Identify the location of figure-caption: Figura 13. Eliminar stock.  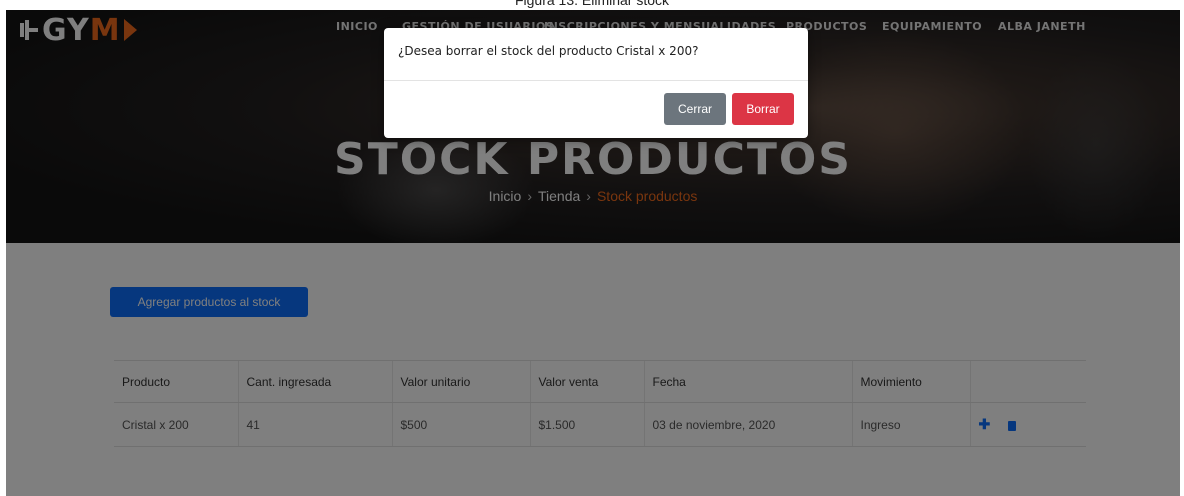
(592, 4).